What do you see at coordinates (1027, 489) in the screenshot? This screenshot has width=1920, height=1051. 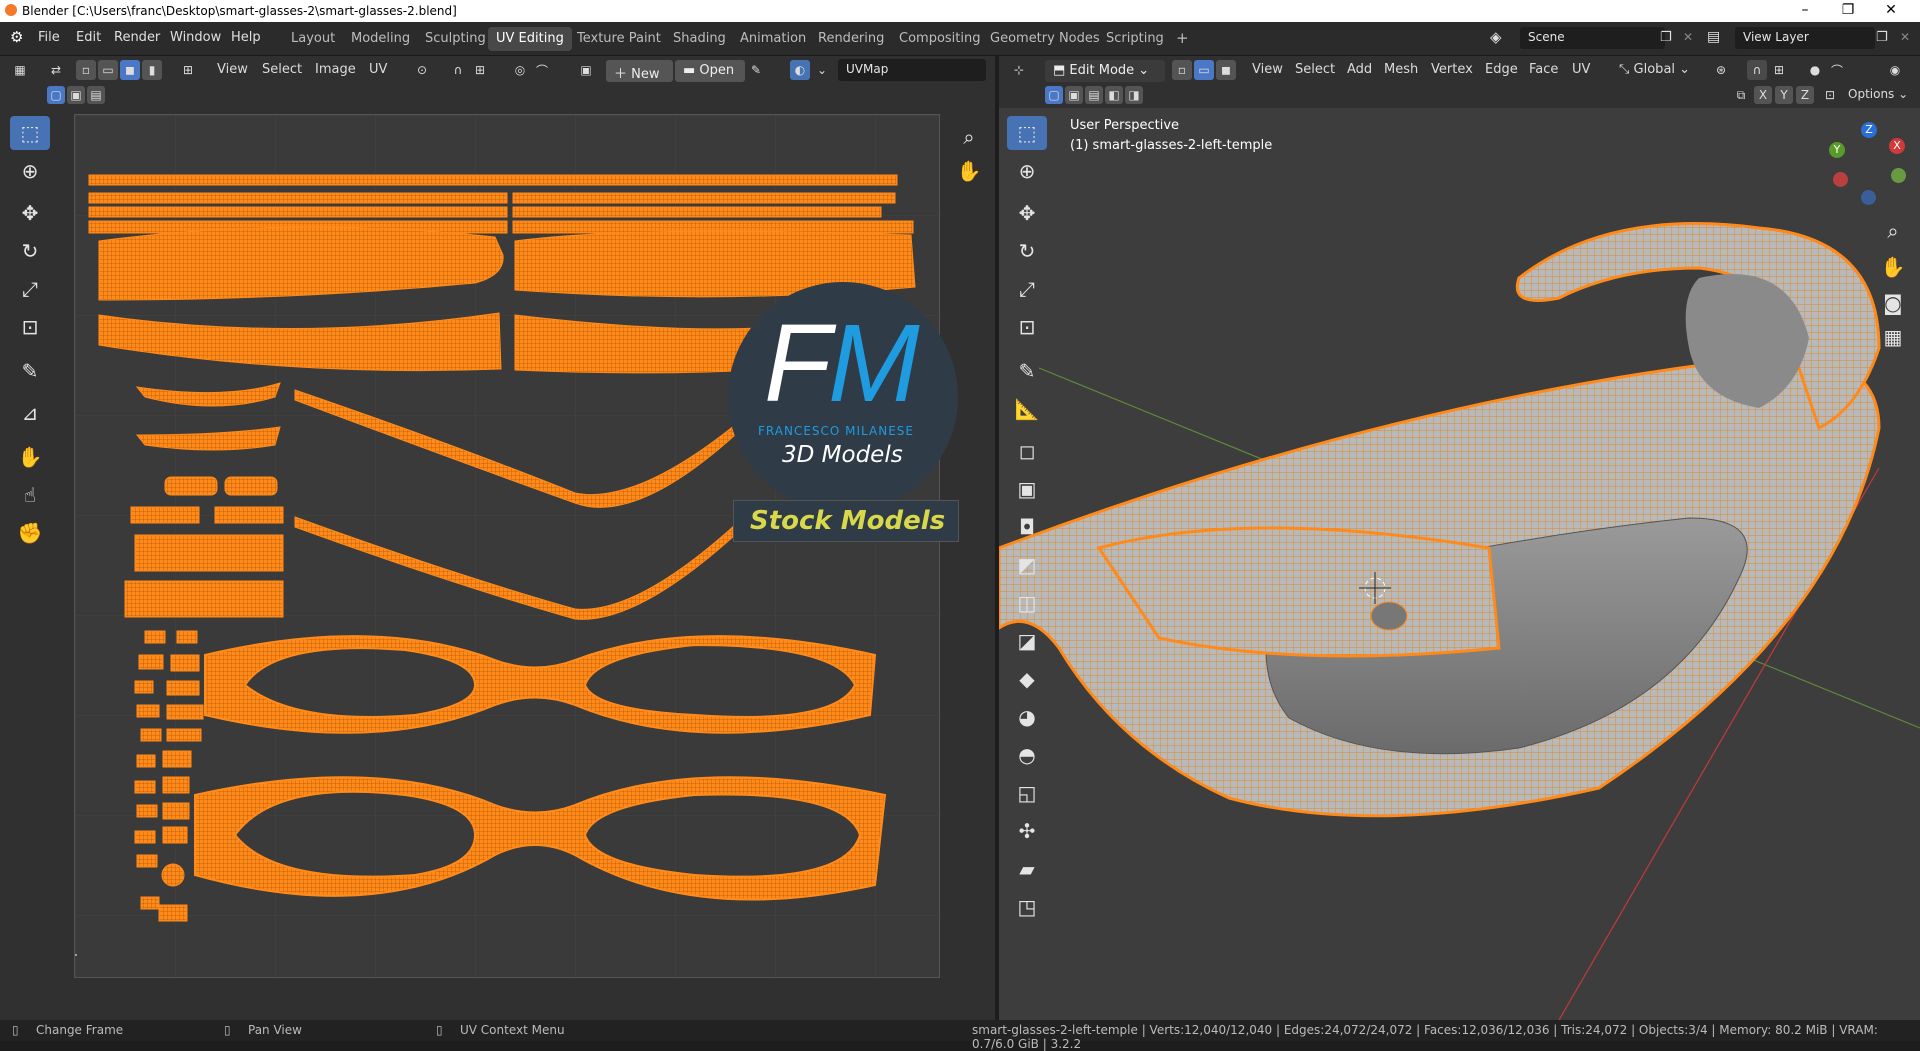 I see `vp-extrude-tool: ▣` at bounding box center [1027, 489].